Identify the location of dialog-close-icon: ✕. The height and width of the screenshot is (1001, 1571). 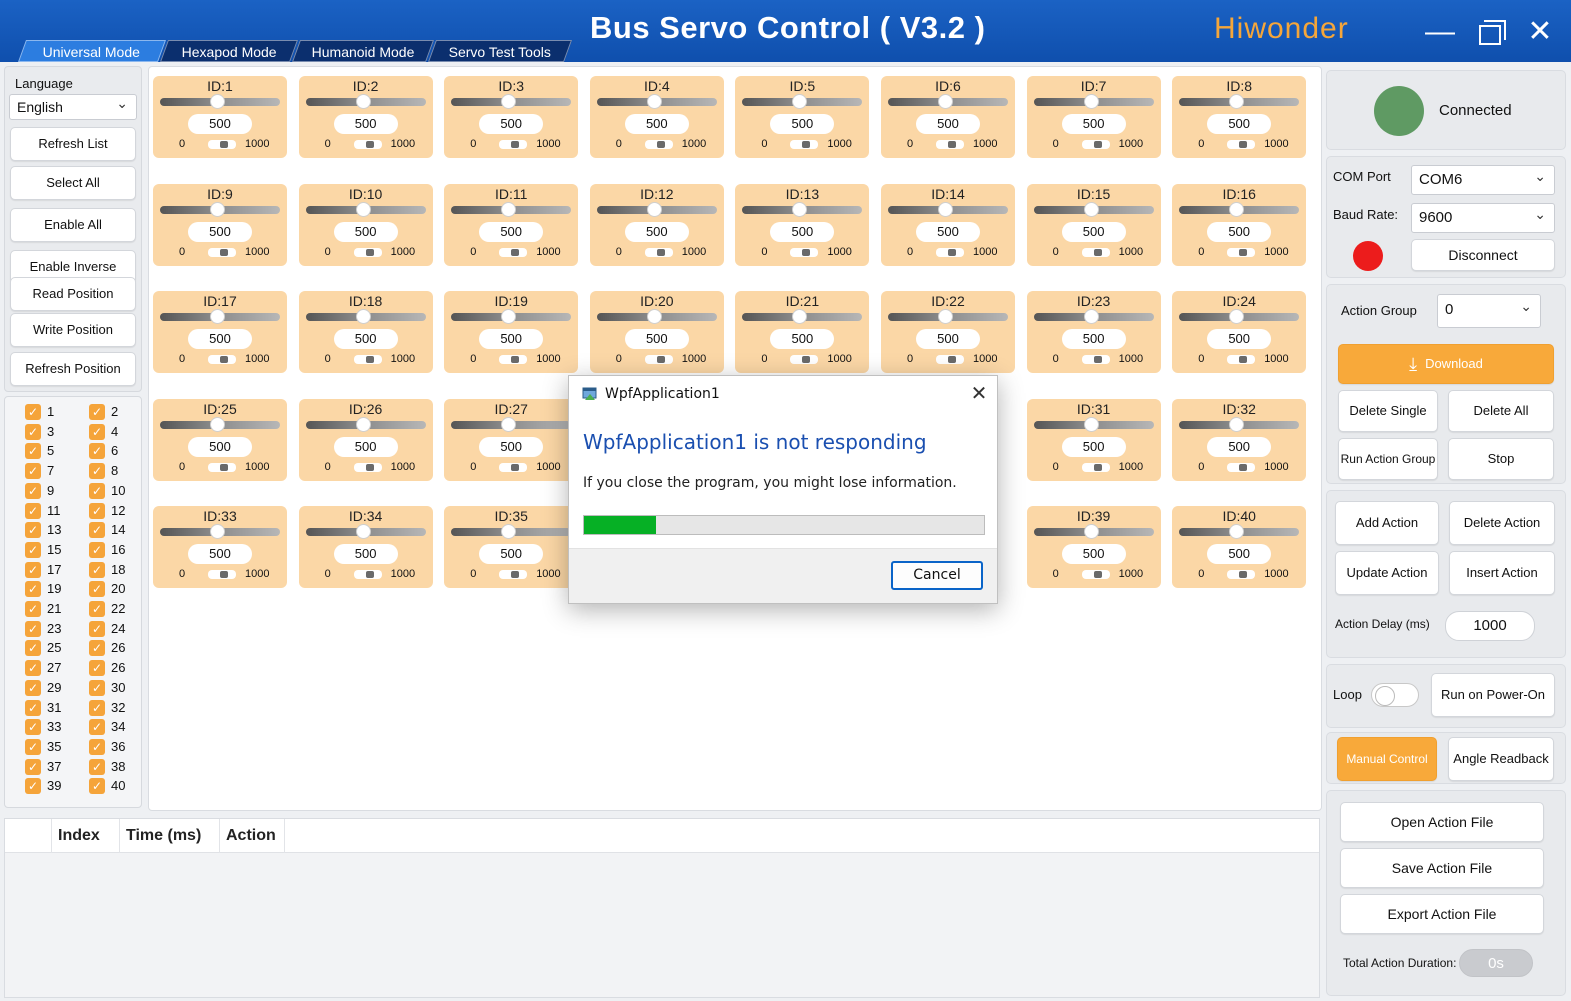
(979, 394).